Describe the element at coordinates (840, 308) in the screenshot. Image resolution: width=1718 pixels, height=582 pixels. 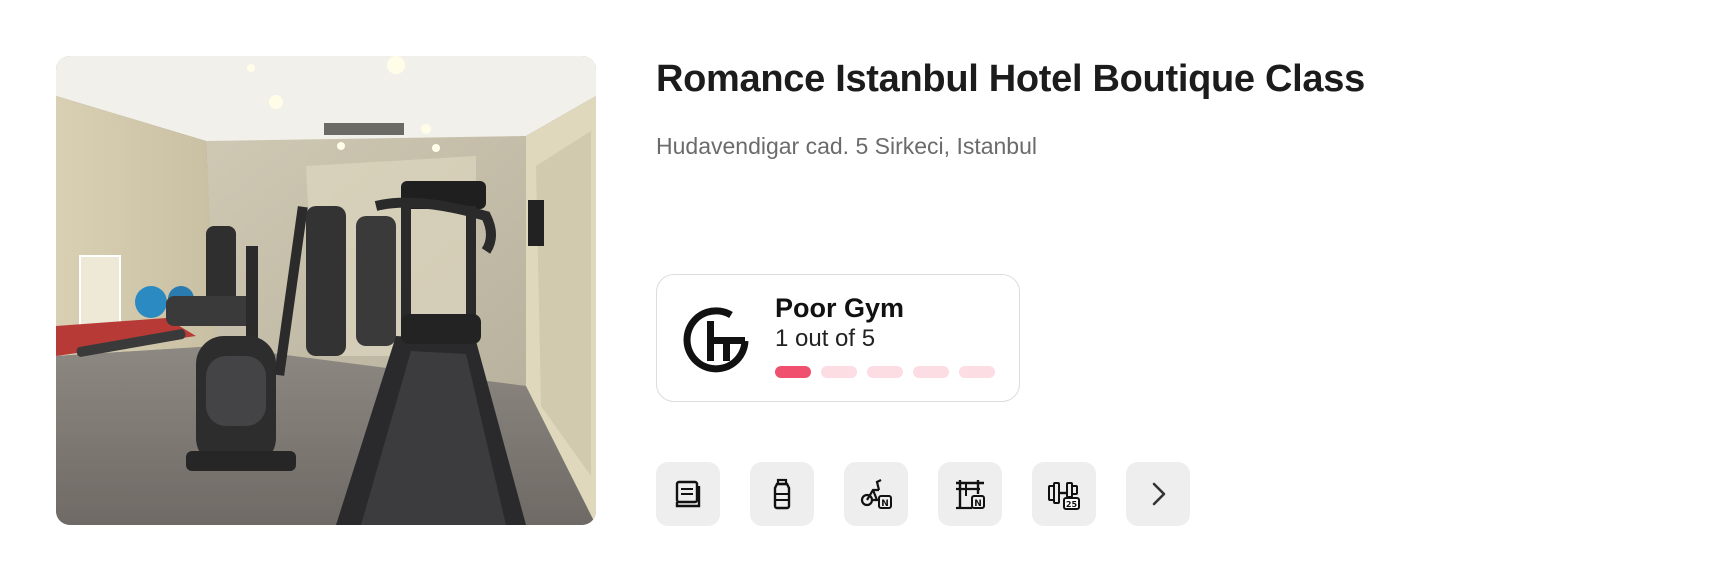
I see `gym-rating-label: Poor Gym` at that location.